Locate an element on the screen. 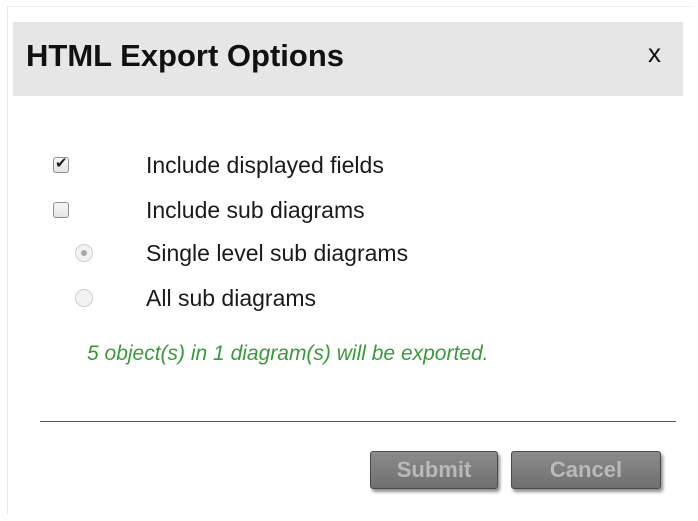  option-single-level-sub-diagrams: Single level sub diagrams is located at coordinates (283, 253).